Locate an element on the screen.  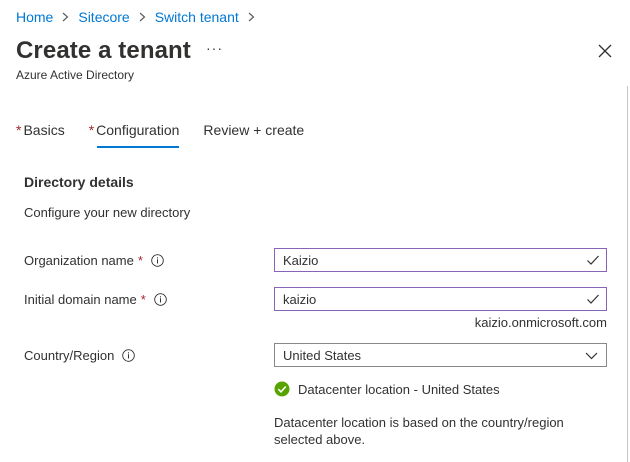
country-label: Country/Region is located at coordinates (80, 355).